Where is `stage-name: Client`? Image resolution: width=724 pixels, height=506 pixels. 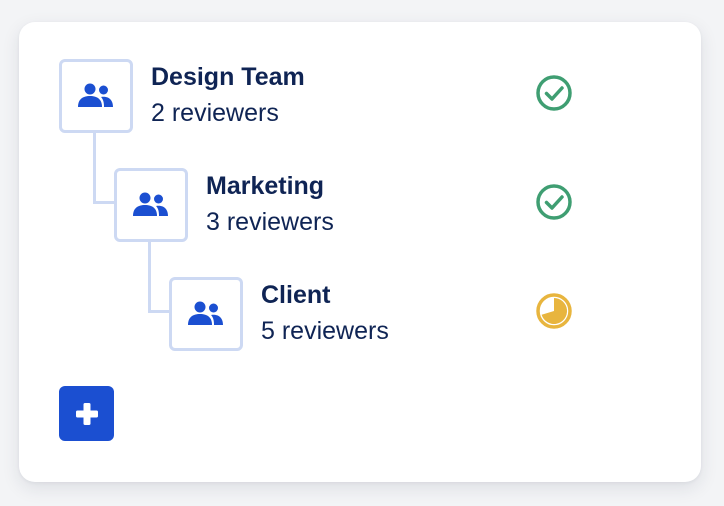
stage-name: Client is located at coordinates (296, 295).